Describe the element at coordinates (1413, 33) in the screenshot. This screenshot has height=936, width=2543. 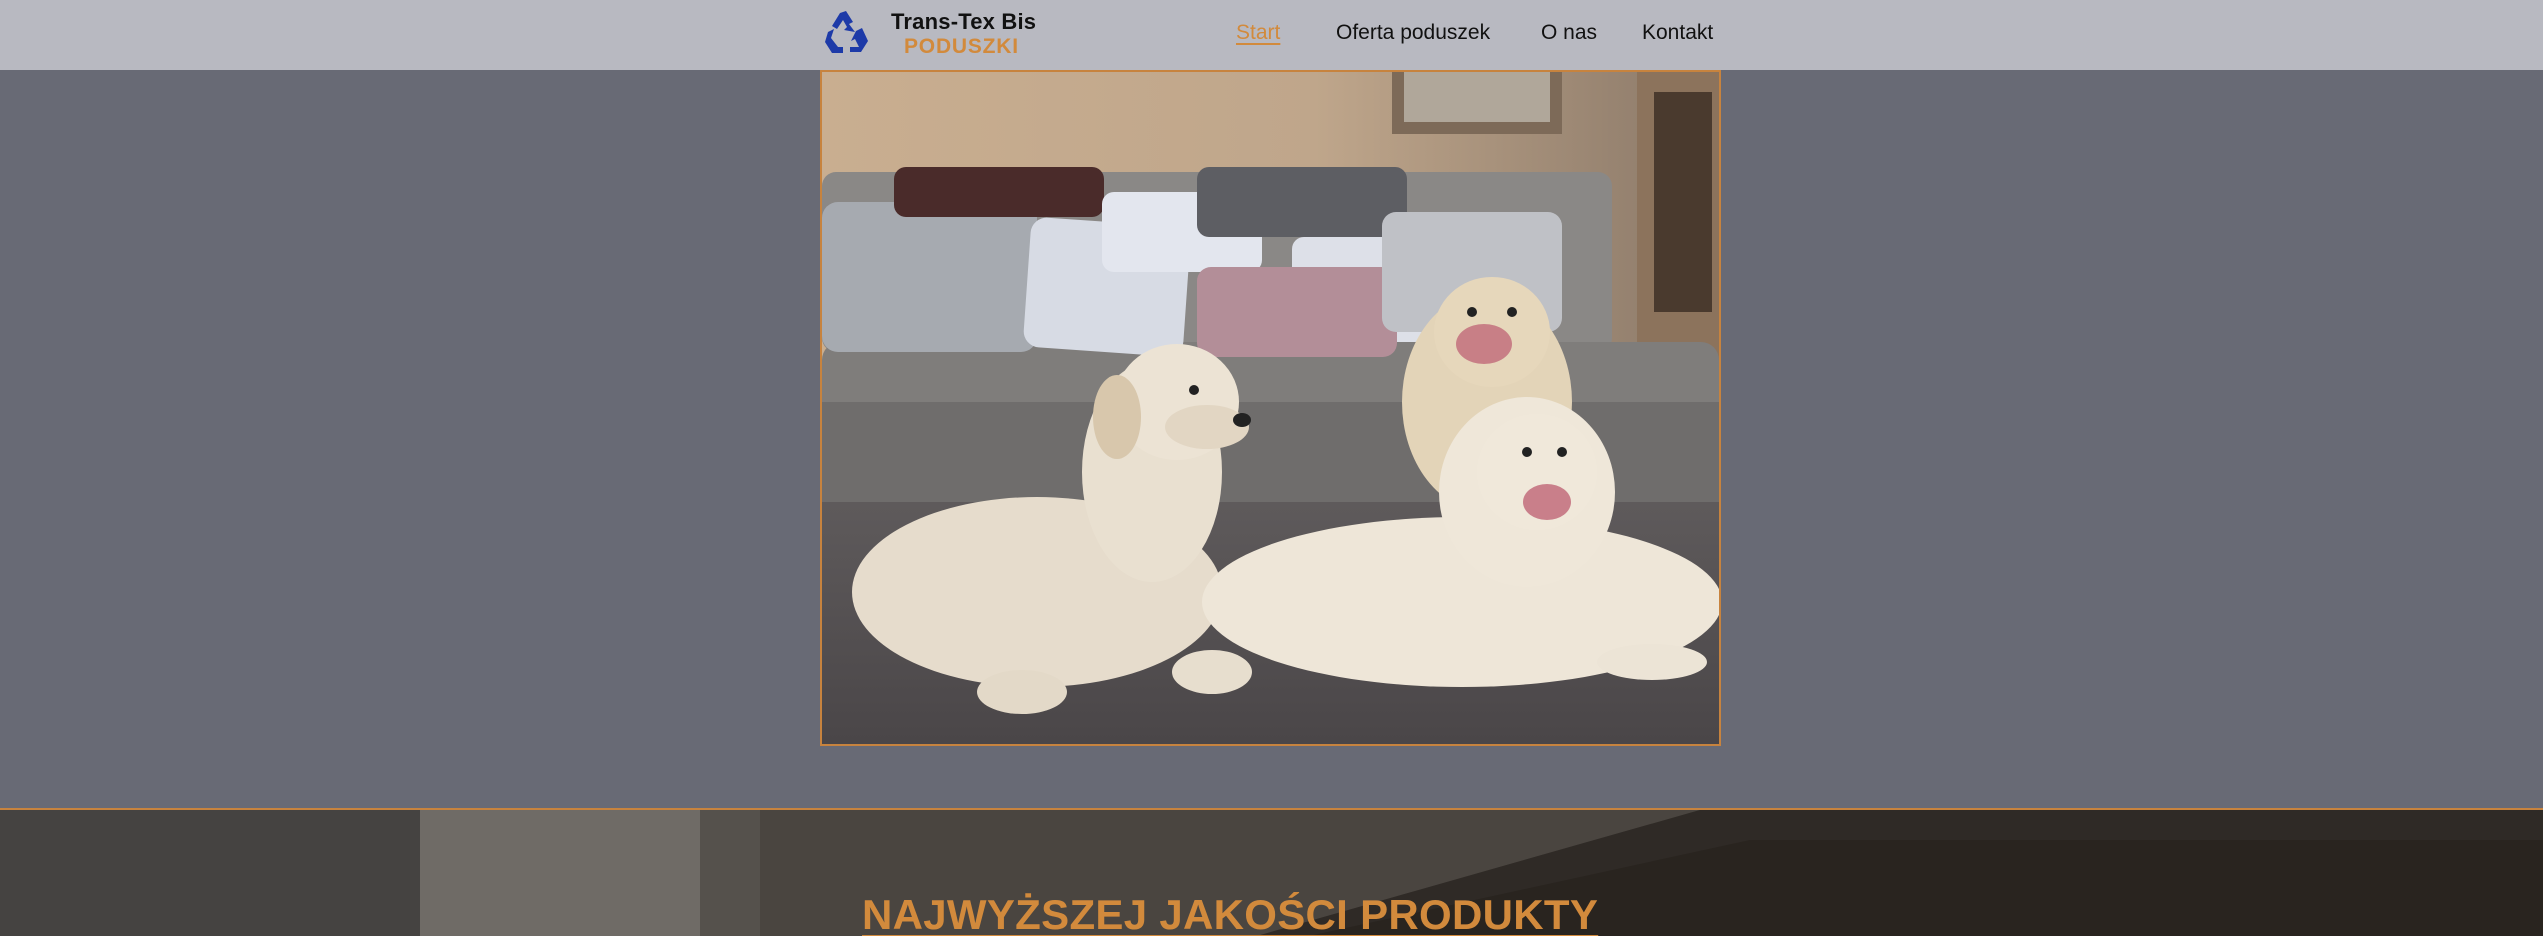
I see `nav-item-oferta-poduszek: Oferta poduszek` at that location.